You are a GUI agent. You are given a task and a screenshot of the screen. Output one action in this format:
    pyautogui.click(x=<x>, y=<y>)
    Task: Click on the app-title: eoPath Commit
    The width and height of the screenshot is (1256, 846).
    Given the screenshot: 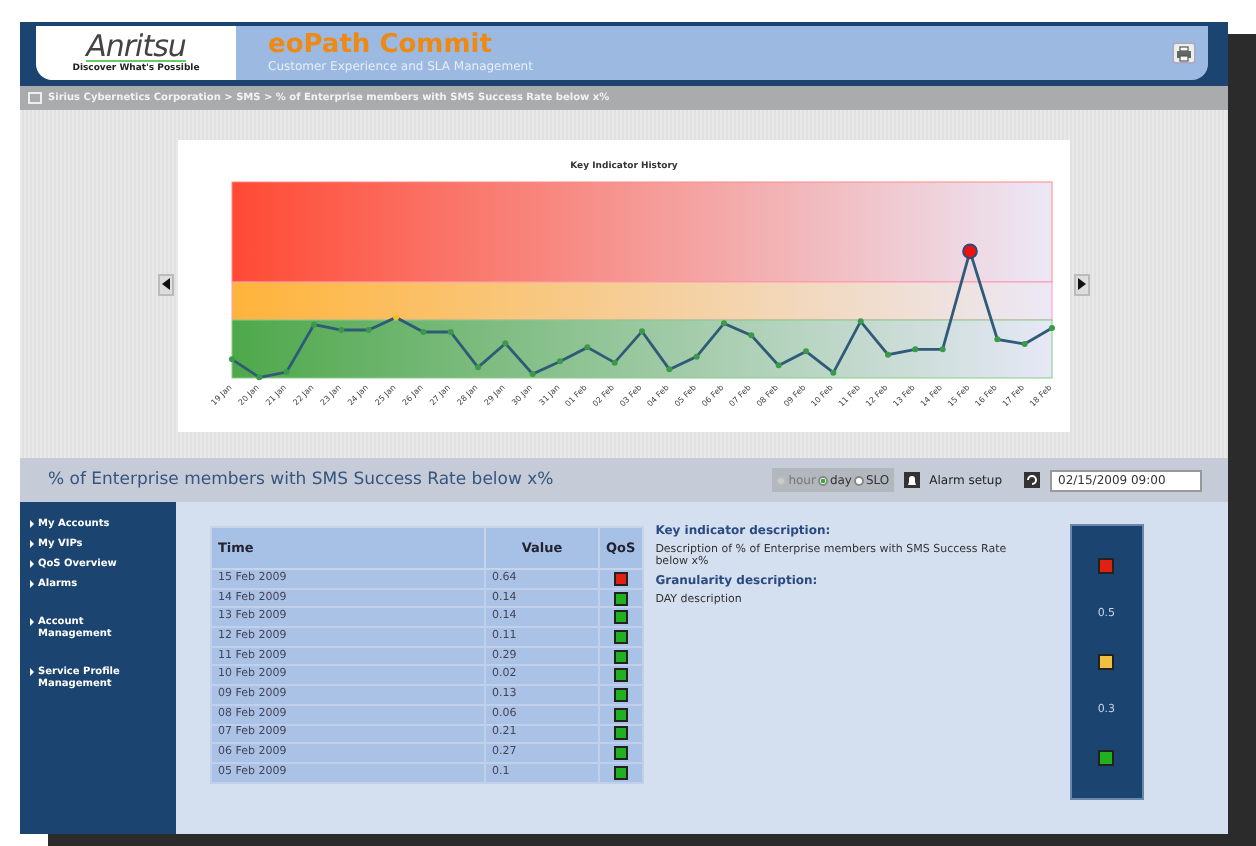 What is the action you would take?
    pyautogui.click(x=381, y=45)
    